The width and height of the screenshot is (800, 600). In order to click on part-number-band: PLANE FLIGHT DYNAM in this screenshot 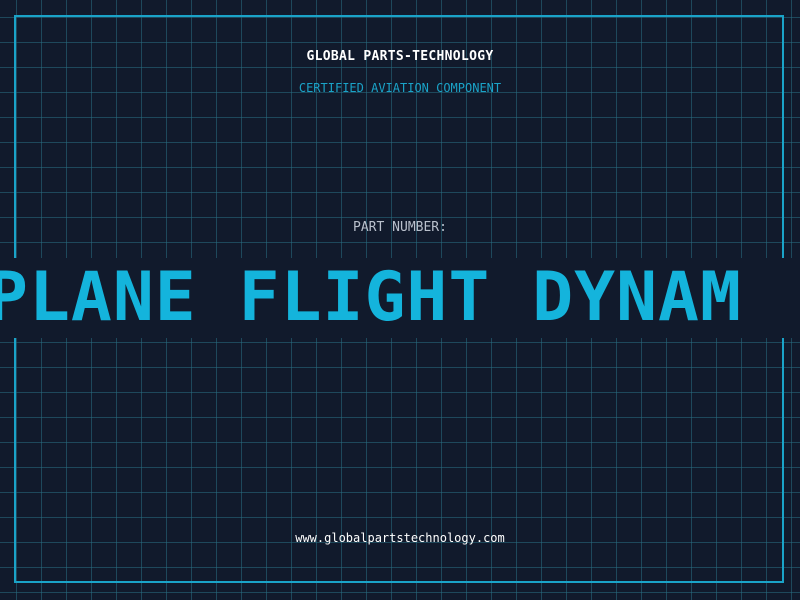, I will do `click(400, 298)`.